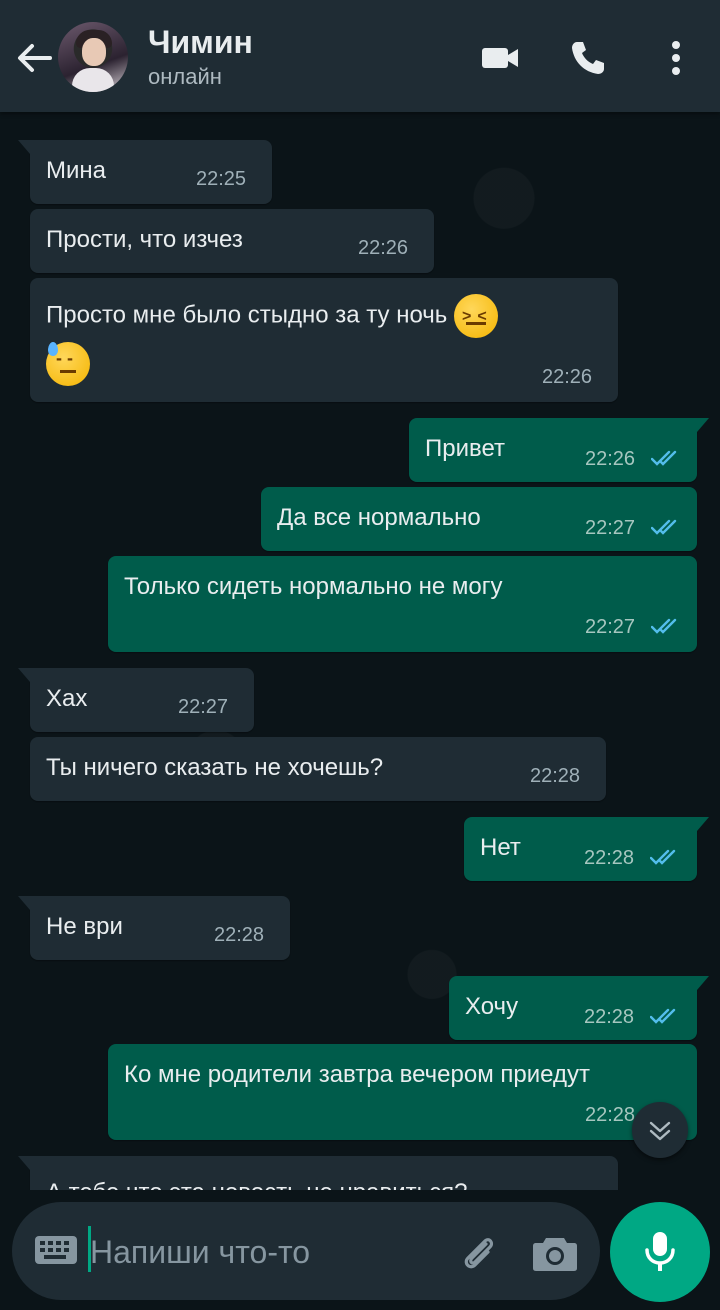 The image size is (720, 1310). I want to click on more-options-icon, so click(676, 58).